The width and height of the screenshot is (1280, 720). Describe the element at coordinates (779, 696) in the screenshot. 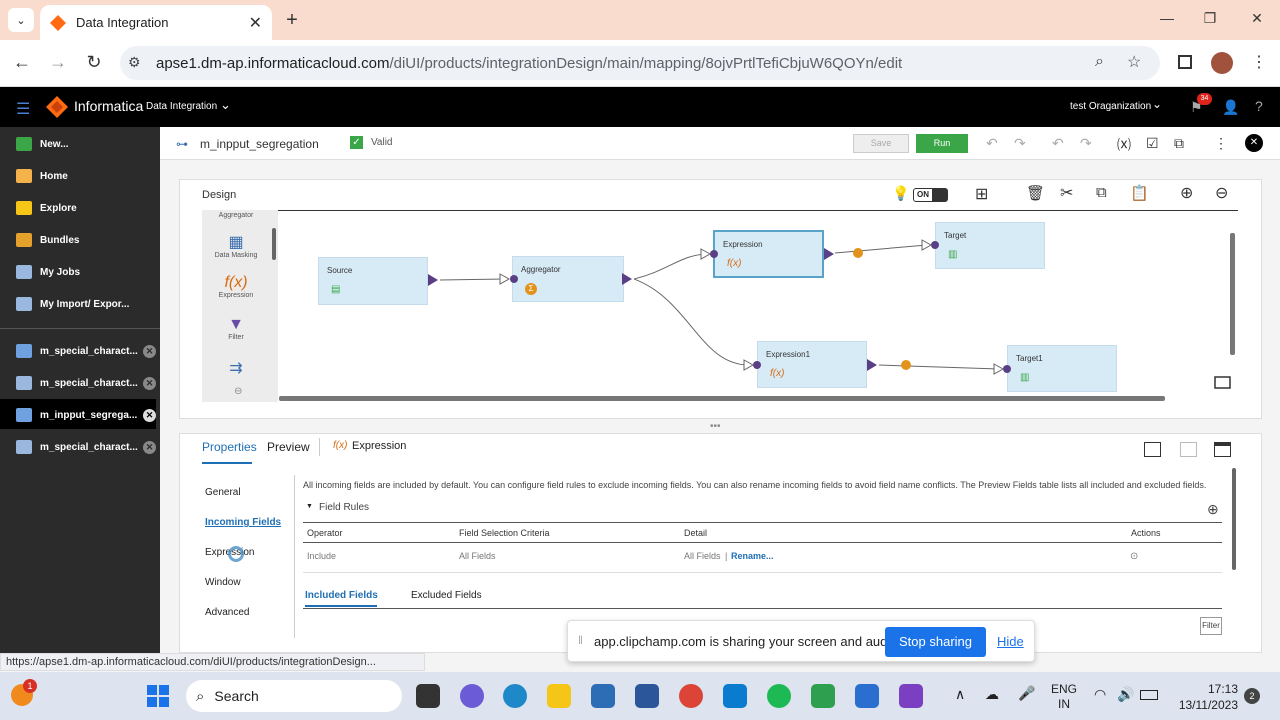

I see `spotify-icon` at that location.